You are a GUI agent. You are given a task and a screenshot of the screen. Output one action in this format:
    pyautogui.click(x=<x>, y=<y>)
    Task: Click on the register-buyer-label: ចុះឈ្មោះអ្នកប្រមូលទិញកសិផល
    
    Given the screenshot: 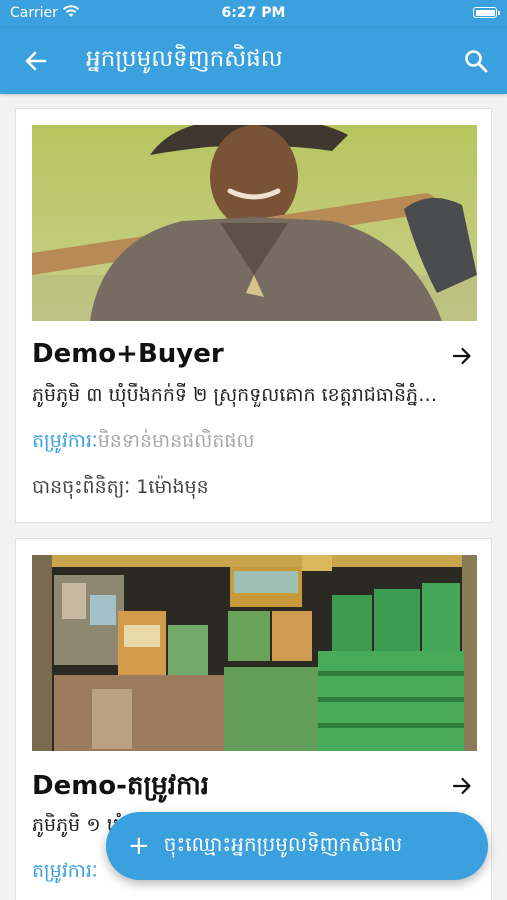 What is the action you would take?
    pyautogui.click(x=283, y=844)
    